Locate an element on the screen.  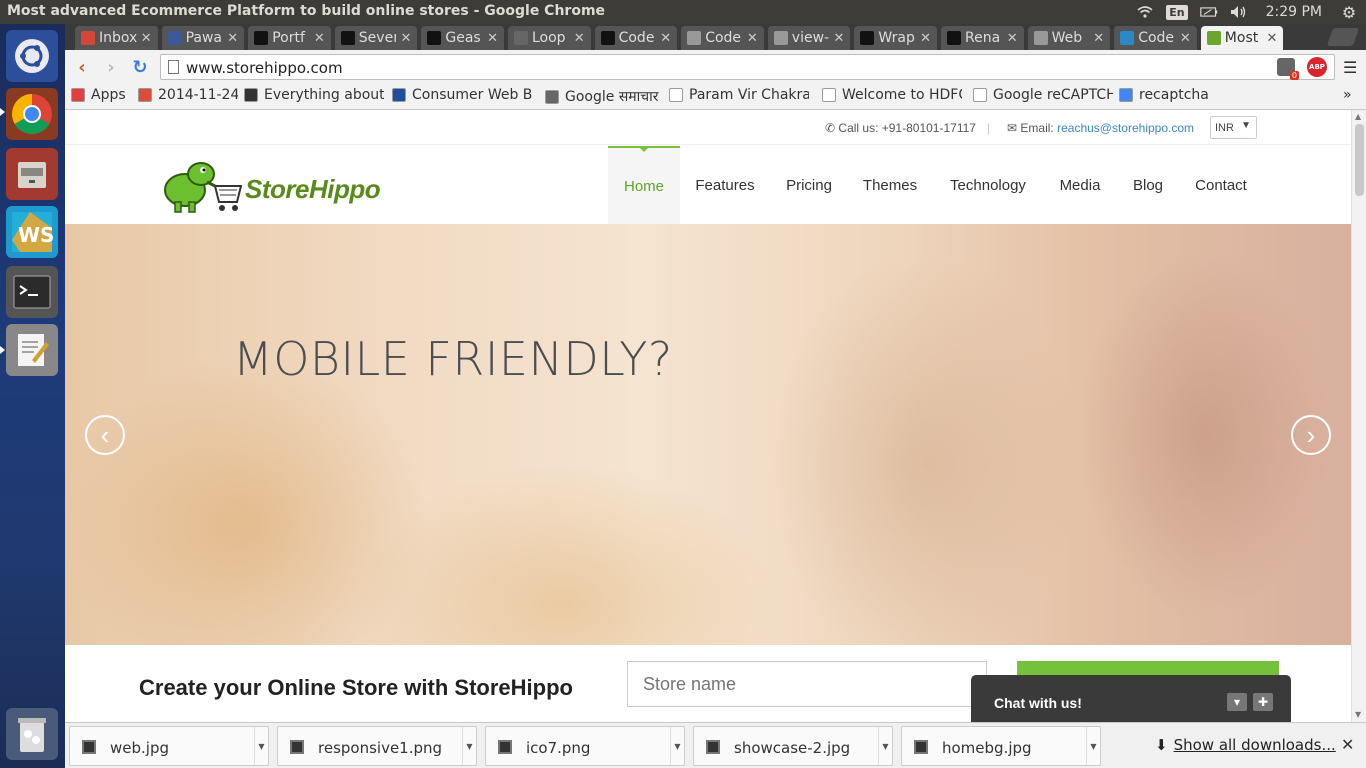
browser-tab: Pawa ✕ is located at coordinates (203, 38).